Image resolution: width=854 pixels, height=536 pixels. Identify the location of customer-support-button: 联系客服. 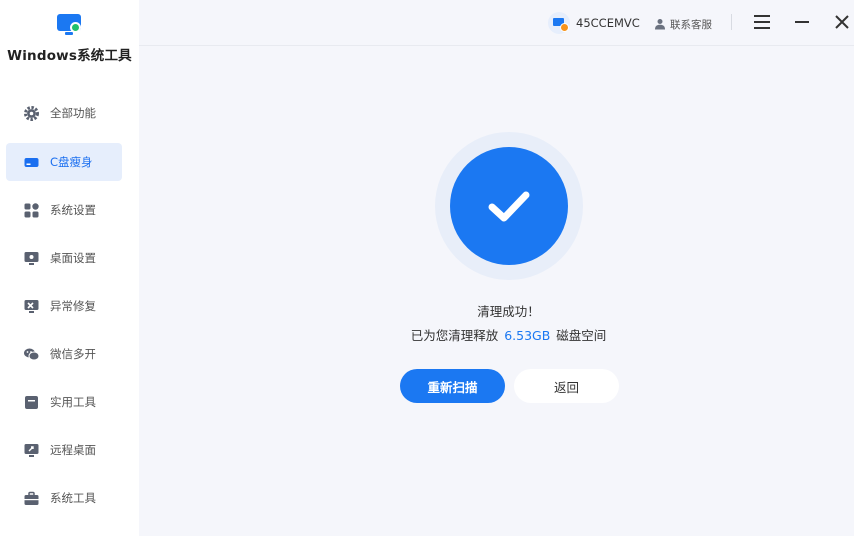
(683, 24).